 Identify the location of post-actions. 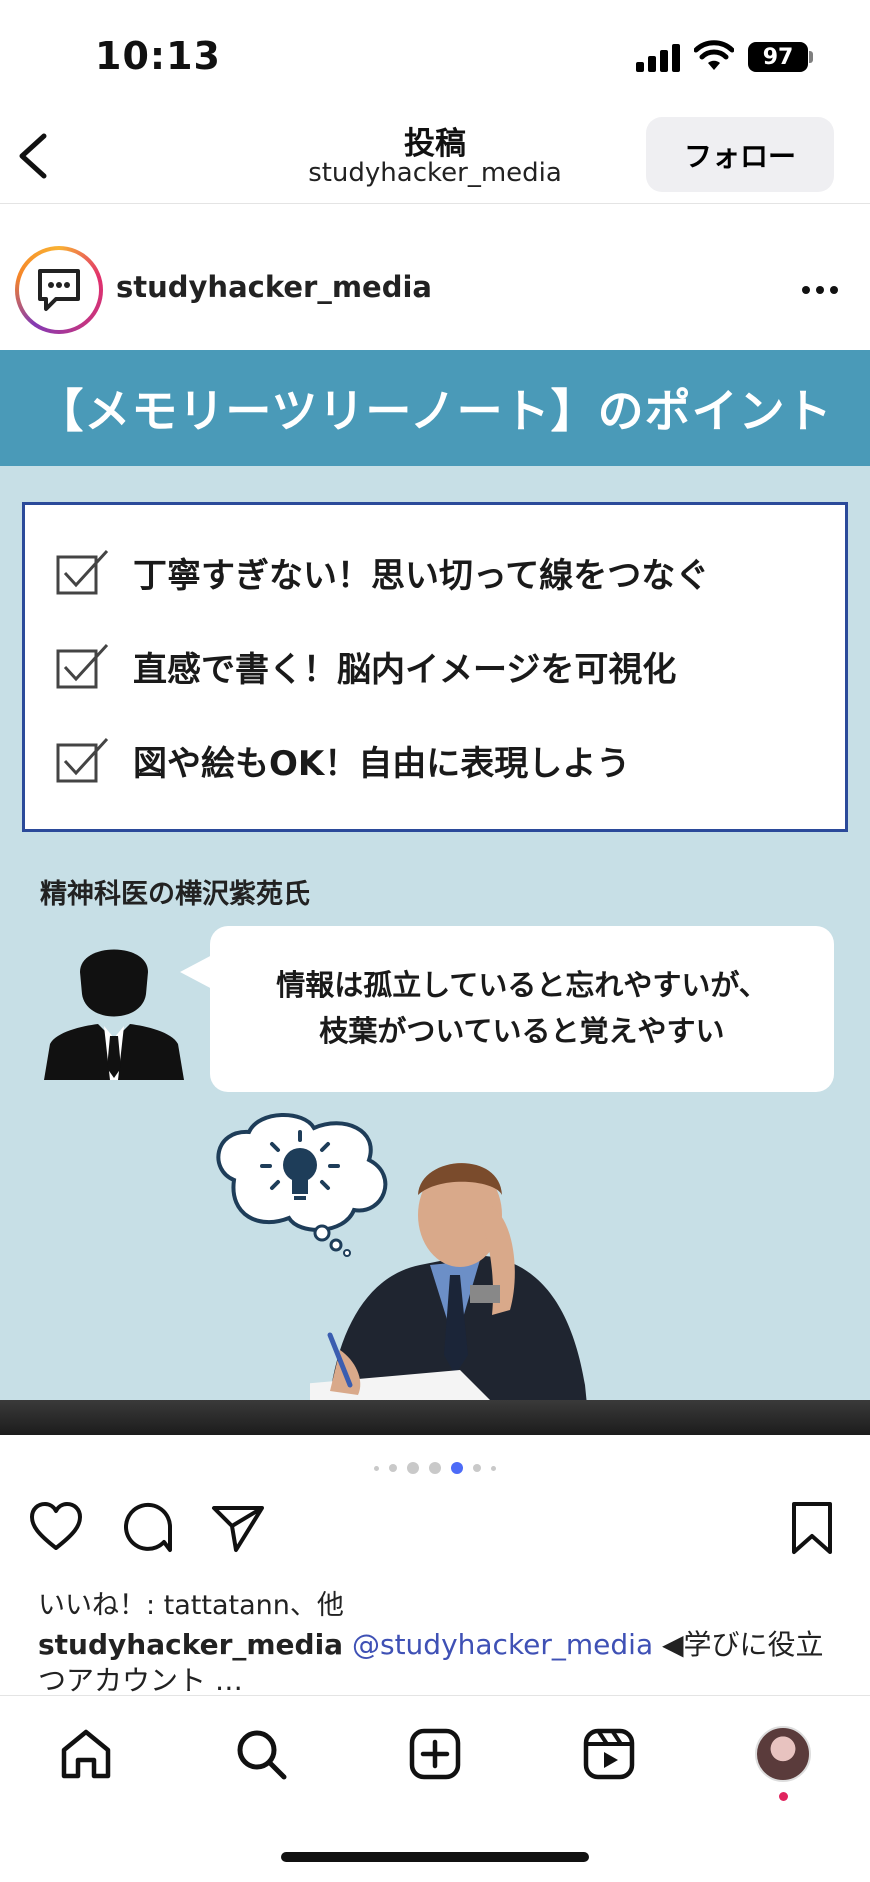
(435, 1535).